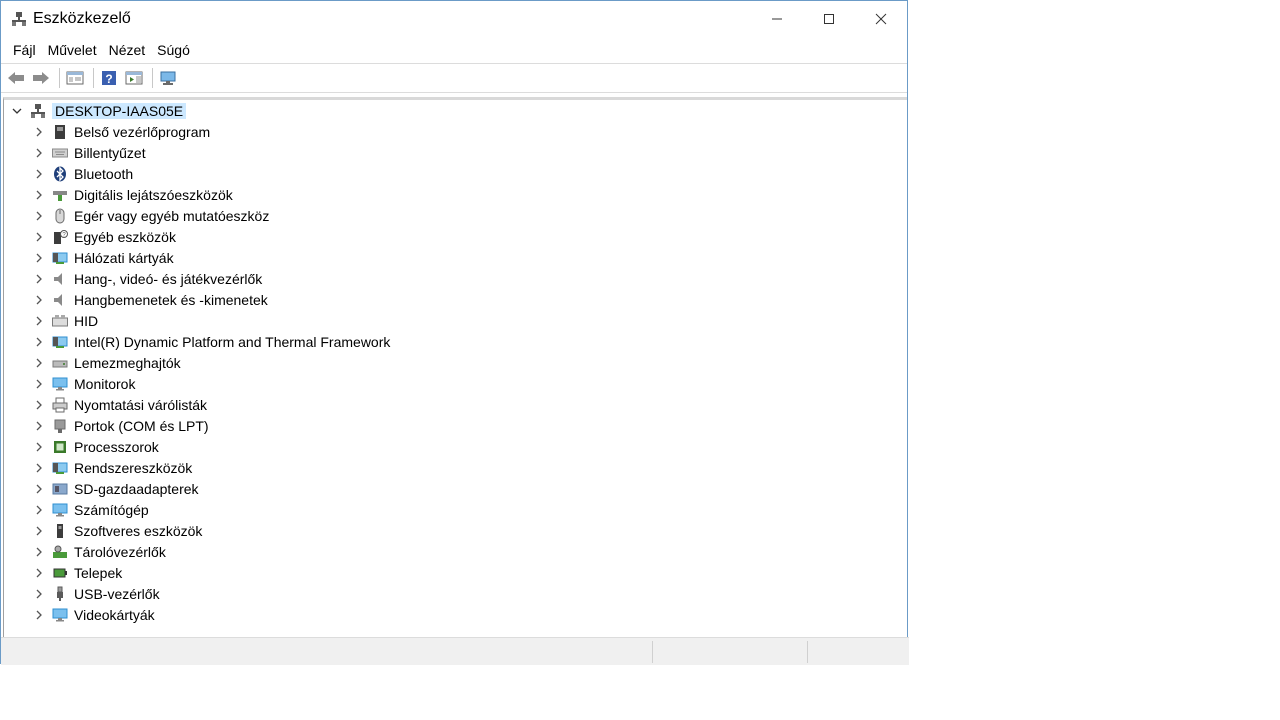  Describe the element at coordinates (455, 551) in the screenshot. I see `tree-node-row: Tárolóvezérlők` at that location.